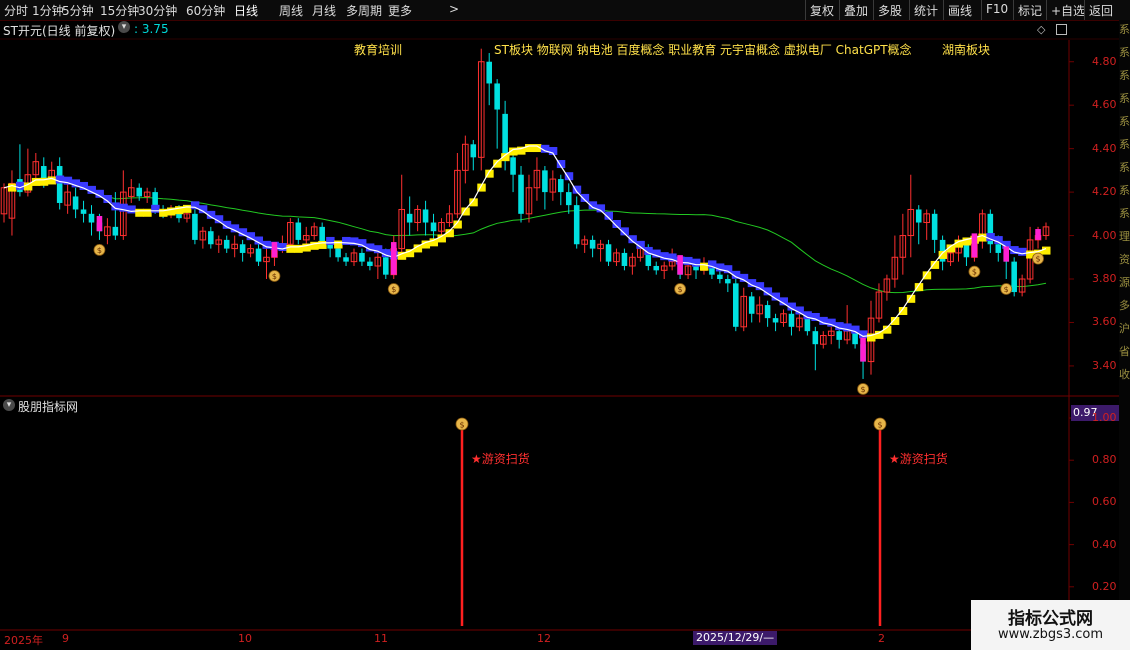 The height and width of the screenshot is (650, 1130). Describe the element at coordinates (1124, 259) in the screenshot. I see `strip-char: 资` at that location.